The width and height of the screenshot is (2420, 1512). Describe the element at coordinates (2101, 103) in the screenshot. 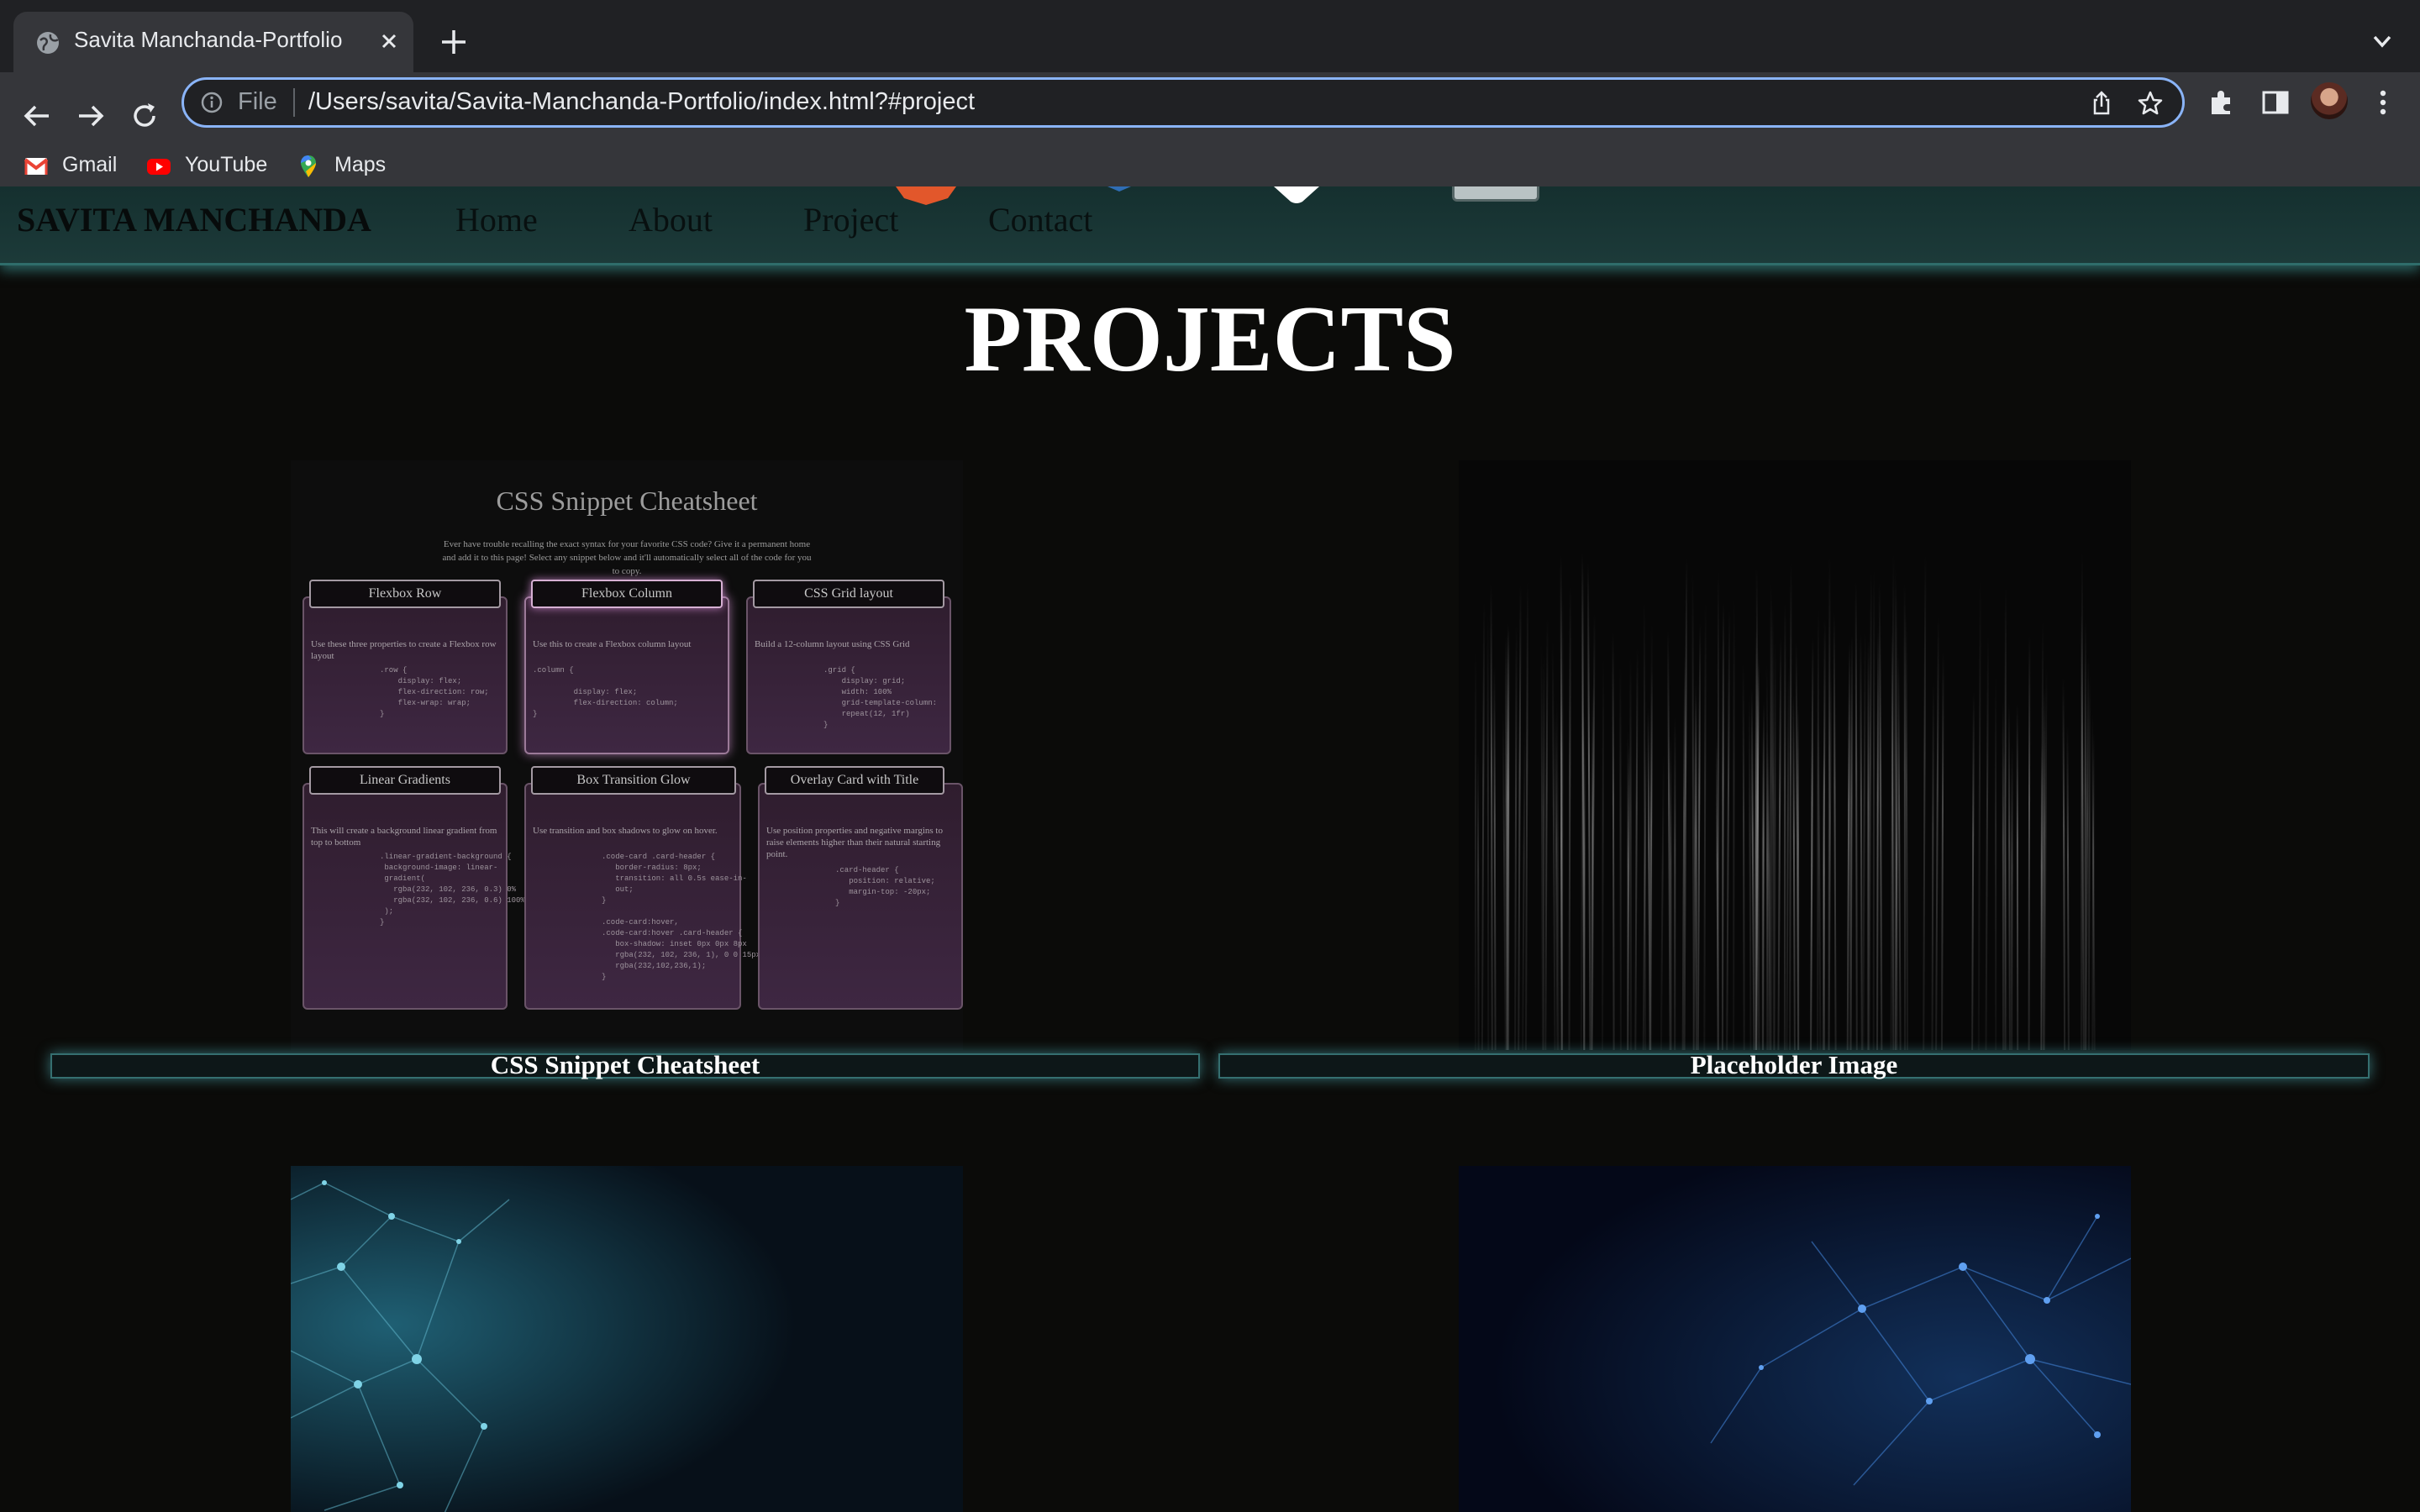

I see `share-icon` at that location.